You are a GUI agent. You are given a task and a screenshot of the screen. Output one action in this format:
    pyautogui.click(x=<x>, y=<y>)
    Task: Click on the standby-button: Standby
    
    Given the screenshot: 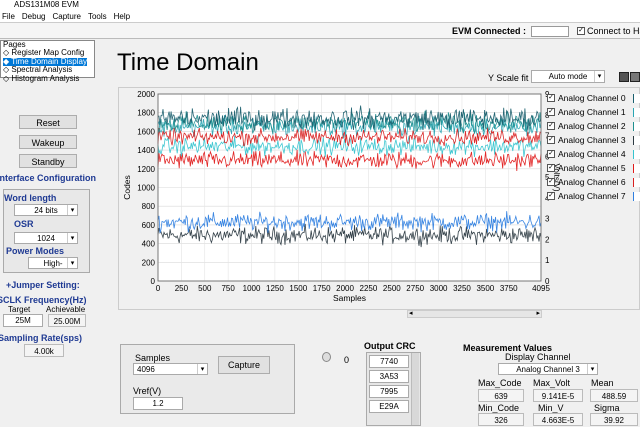 What is the action you would take?
    pyautogui.click(x=48, y=161)
    